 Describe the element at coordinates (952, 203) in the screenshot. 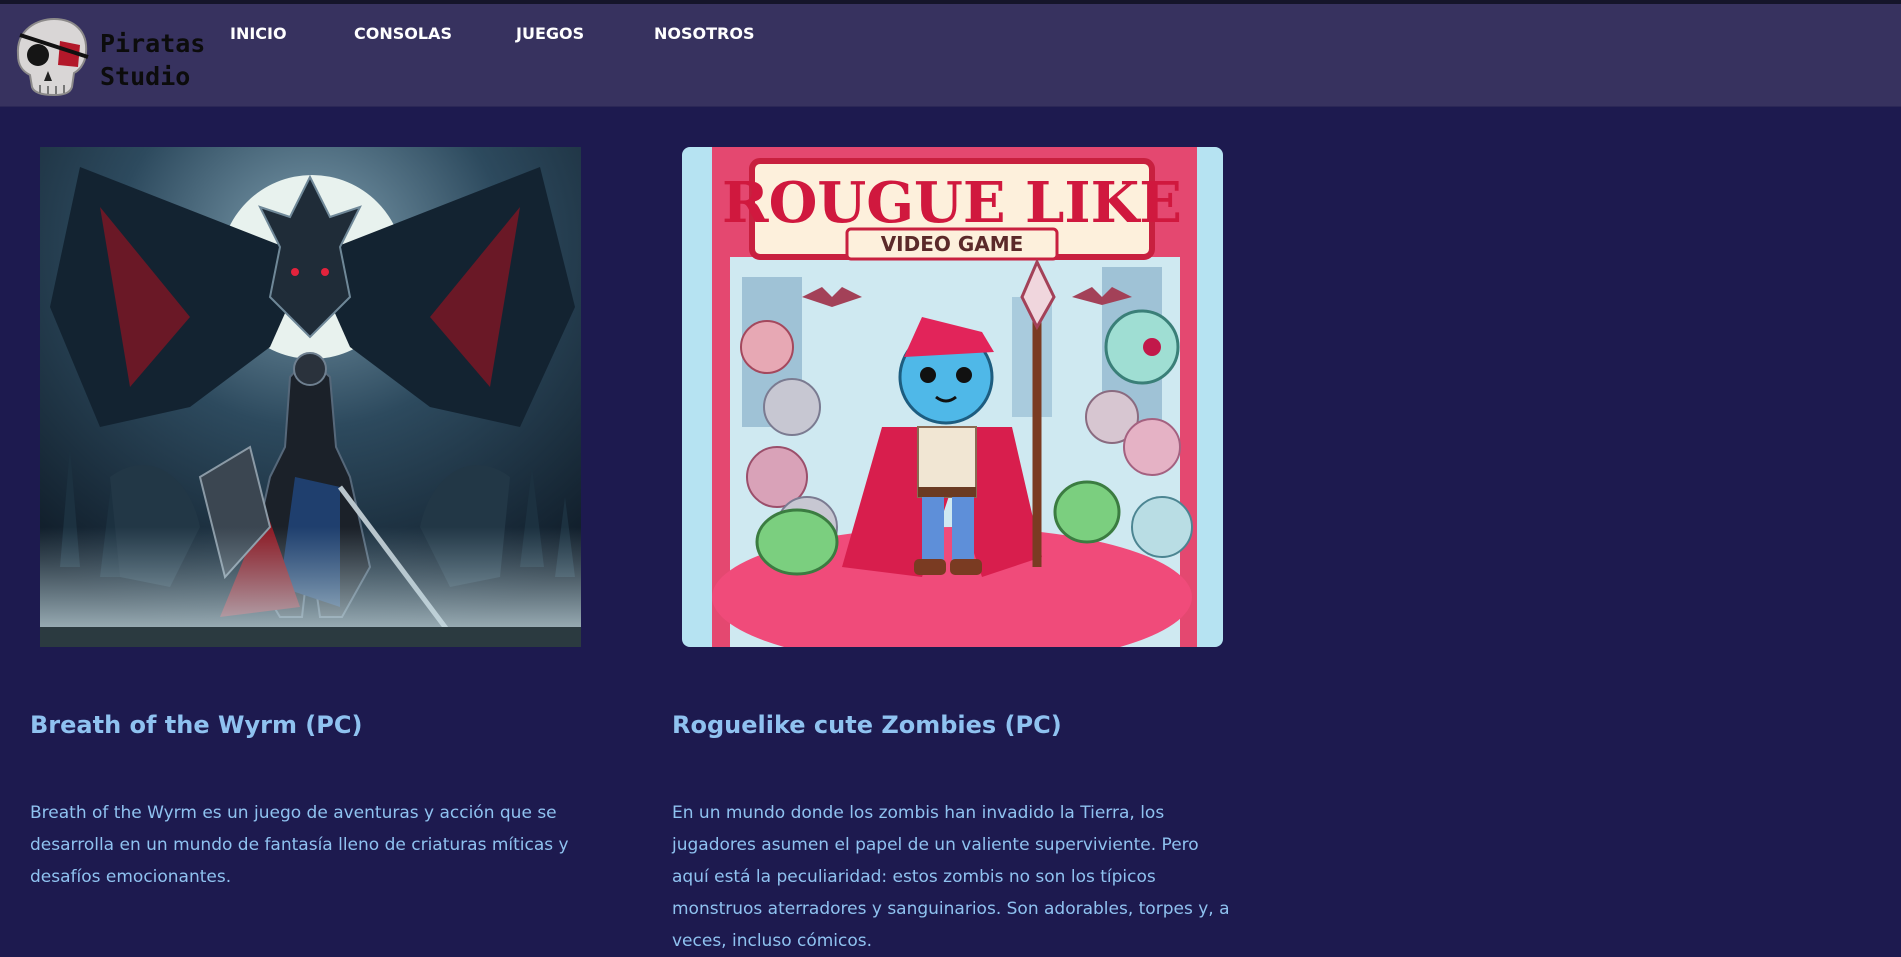

I see `cover-title-text: ROUGUE LIKE` at that location.